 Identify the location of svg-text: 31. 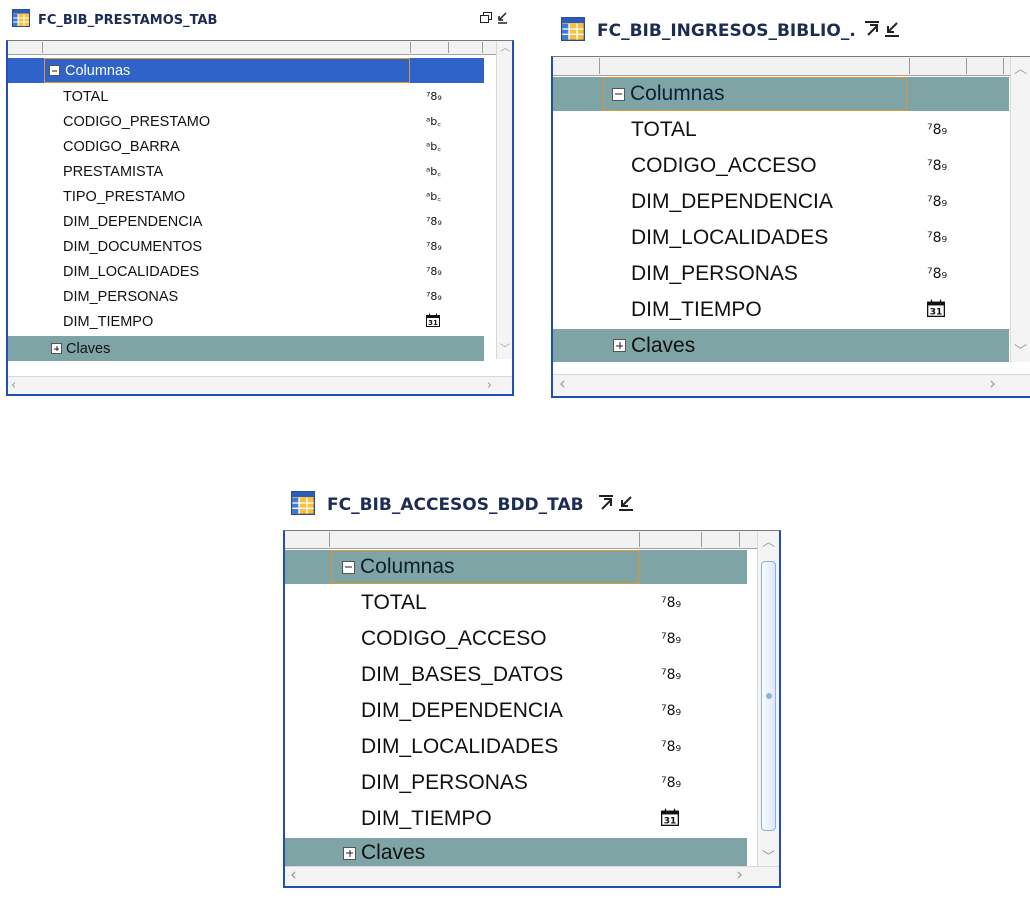
(670, 821).